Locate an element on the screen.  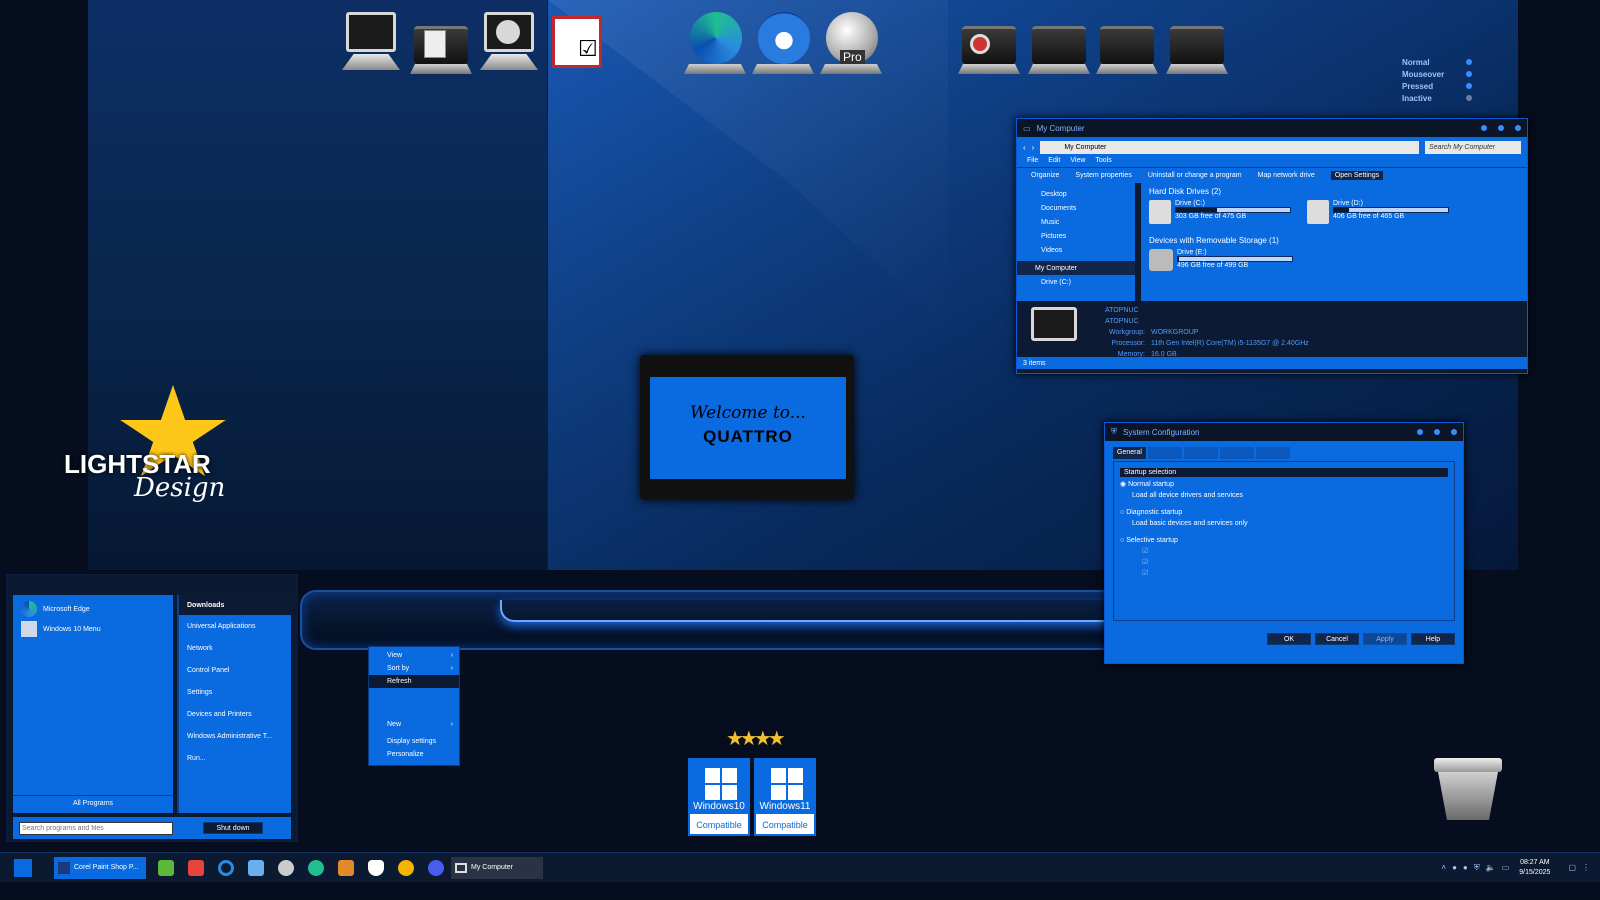
task-checklist-icon: ☑ is located at coordinates (579, 42).